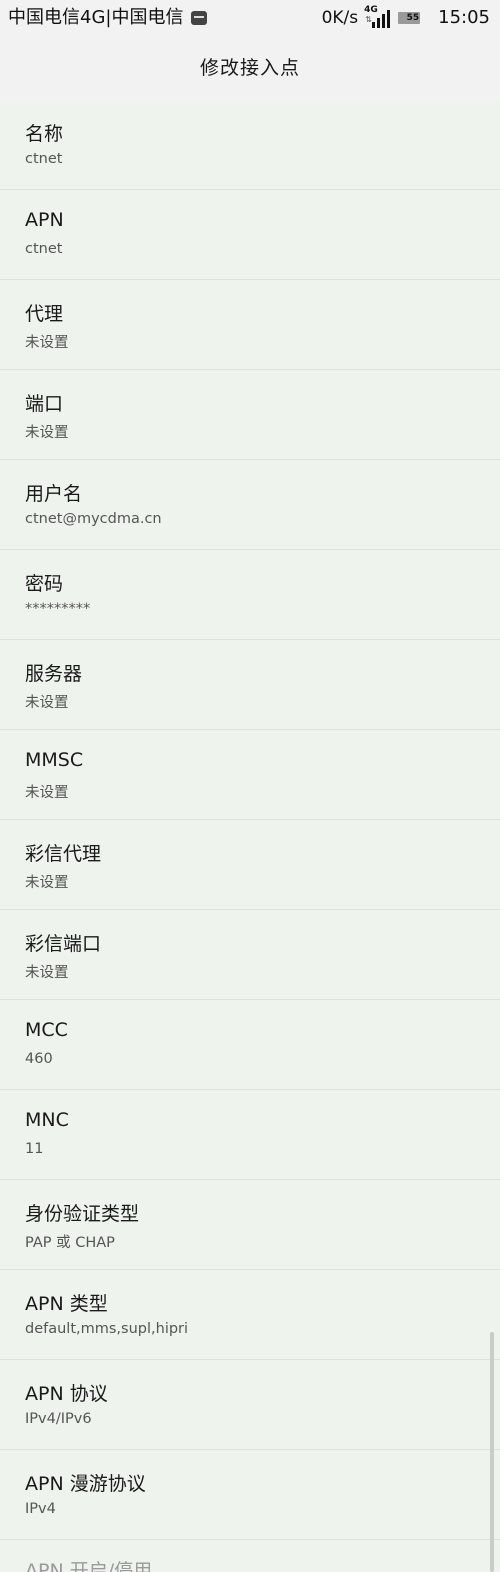  Describe the element at coordinates (250, 595) in the screenshot. I see `setting-password: 密码 *********` at that location.